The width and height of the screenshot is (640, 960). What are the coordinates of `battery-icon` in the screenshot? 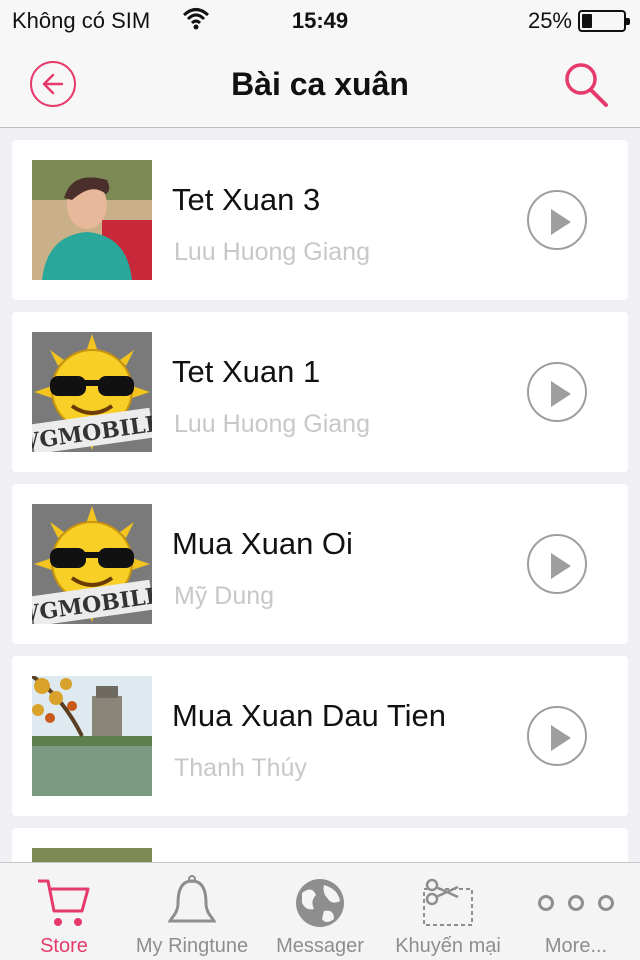 It's located at (604, 21).